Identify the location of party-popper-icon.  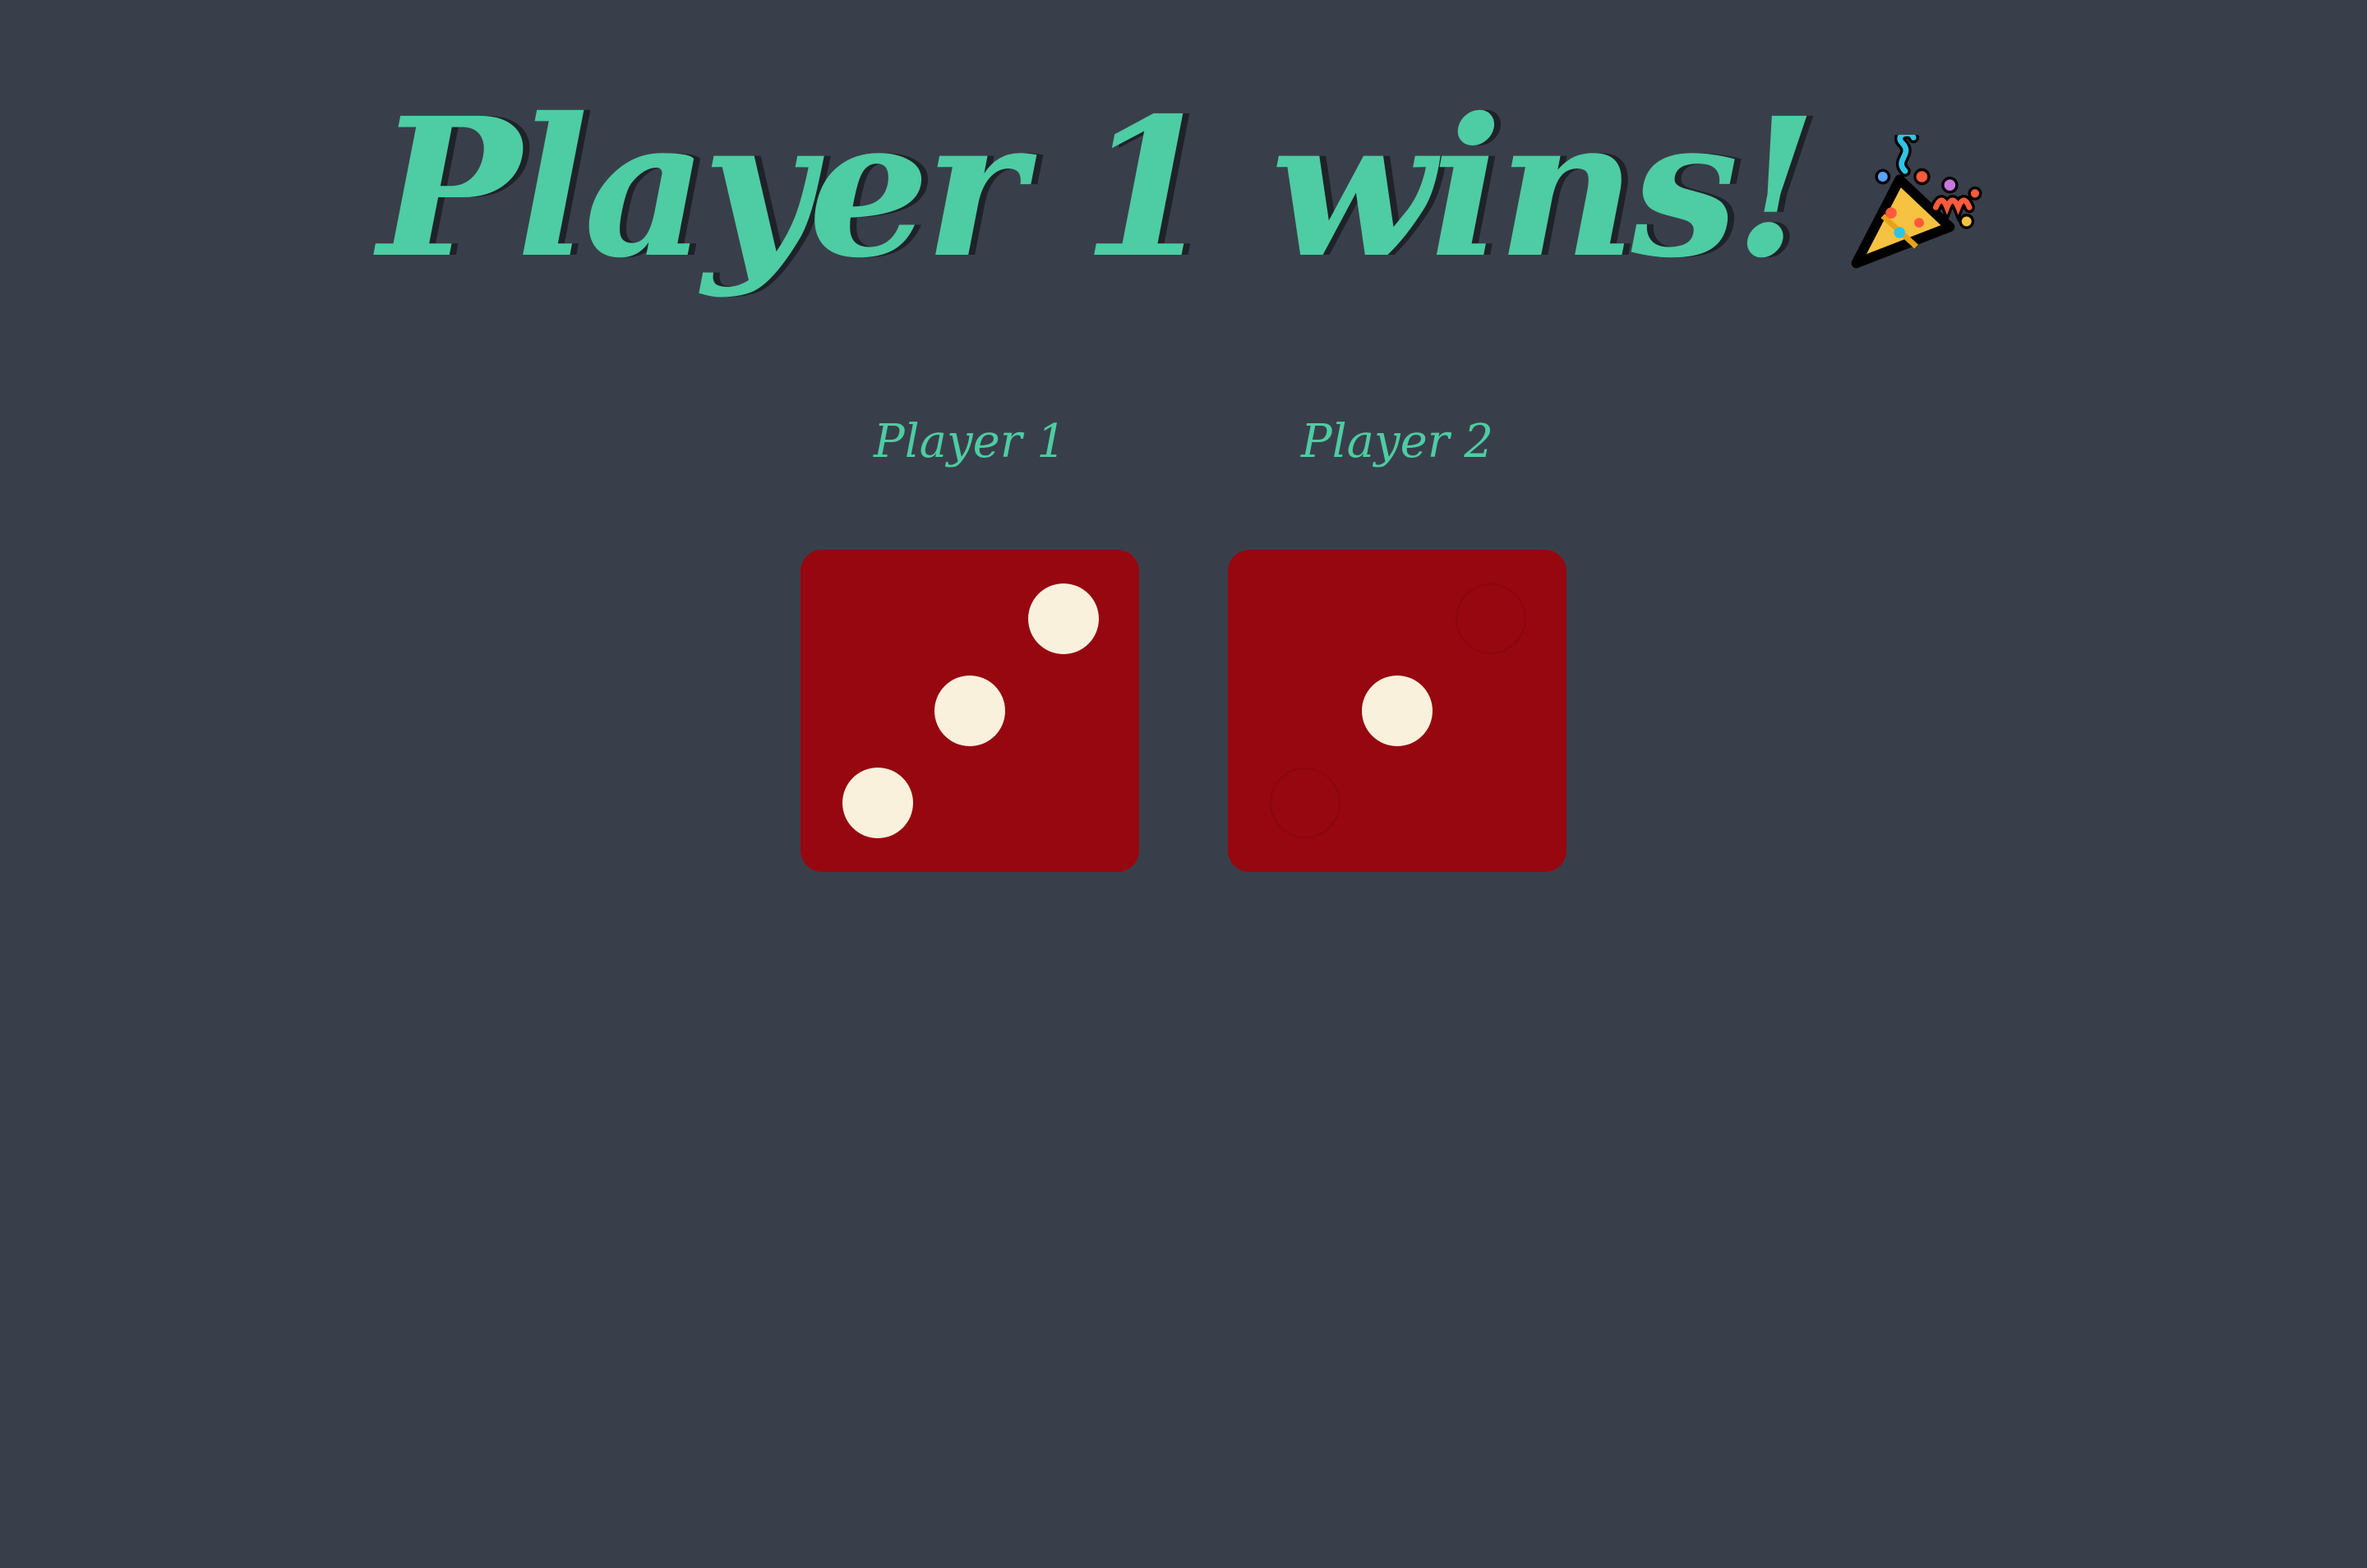
(1916, 202).